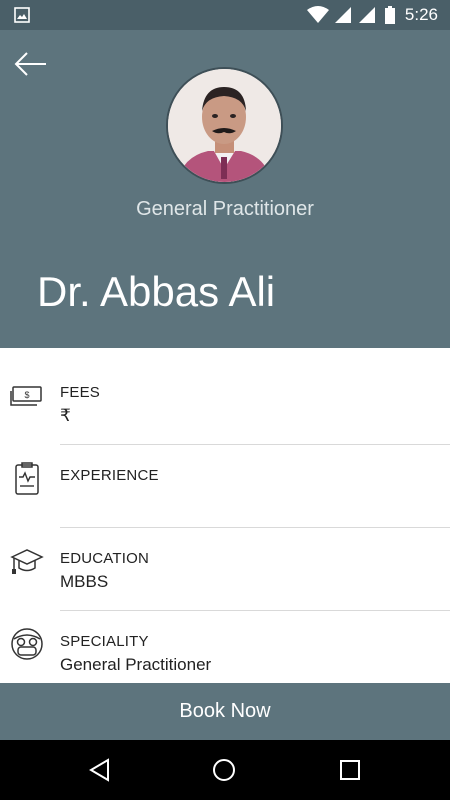  What do you see at coordinates (225, 472) in the screenshot?
I see `detail-row-experience: EXPERIENCE` at bounding box center [225, 472].